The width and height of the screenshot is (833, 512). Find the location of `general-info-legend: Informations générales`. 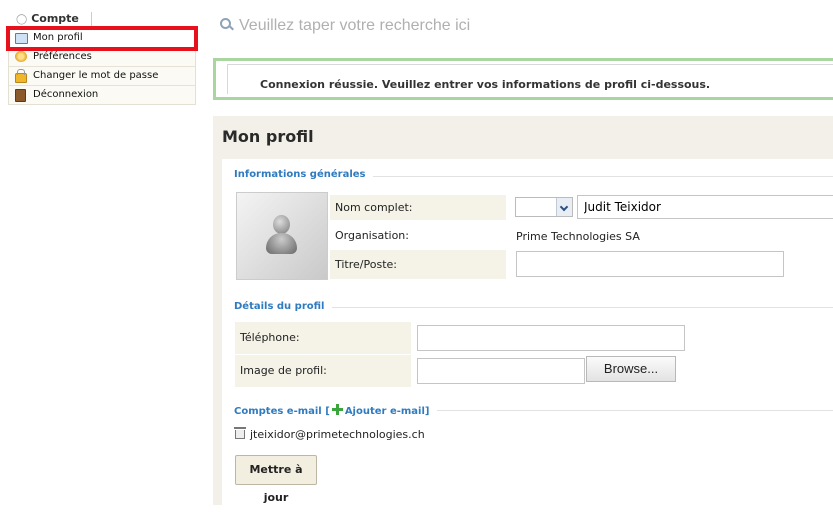

general-info-legend: Informations générales is located at coordinates (304, 174).